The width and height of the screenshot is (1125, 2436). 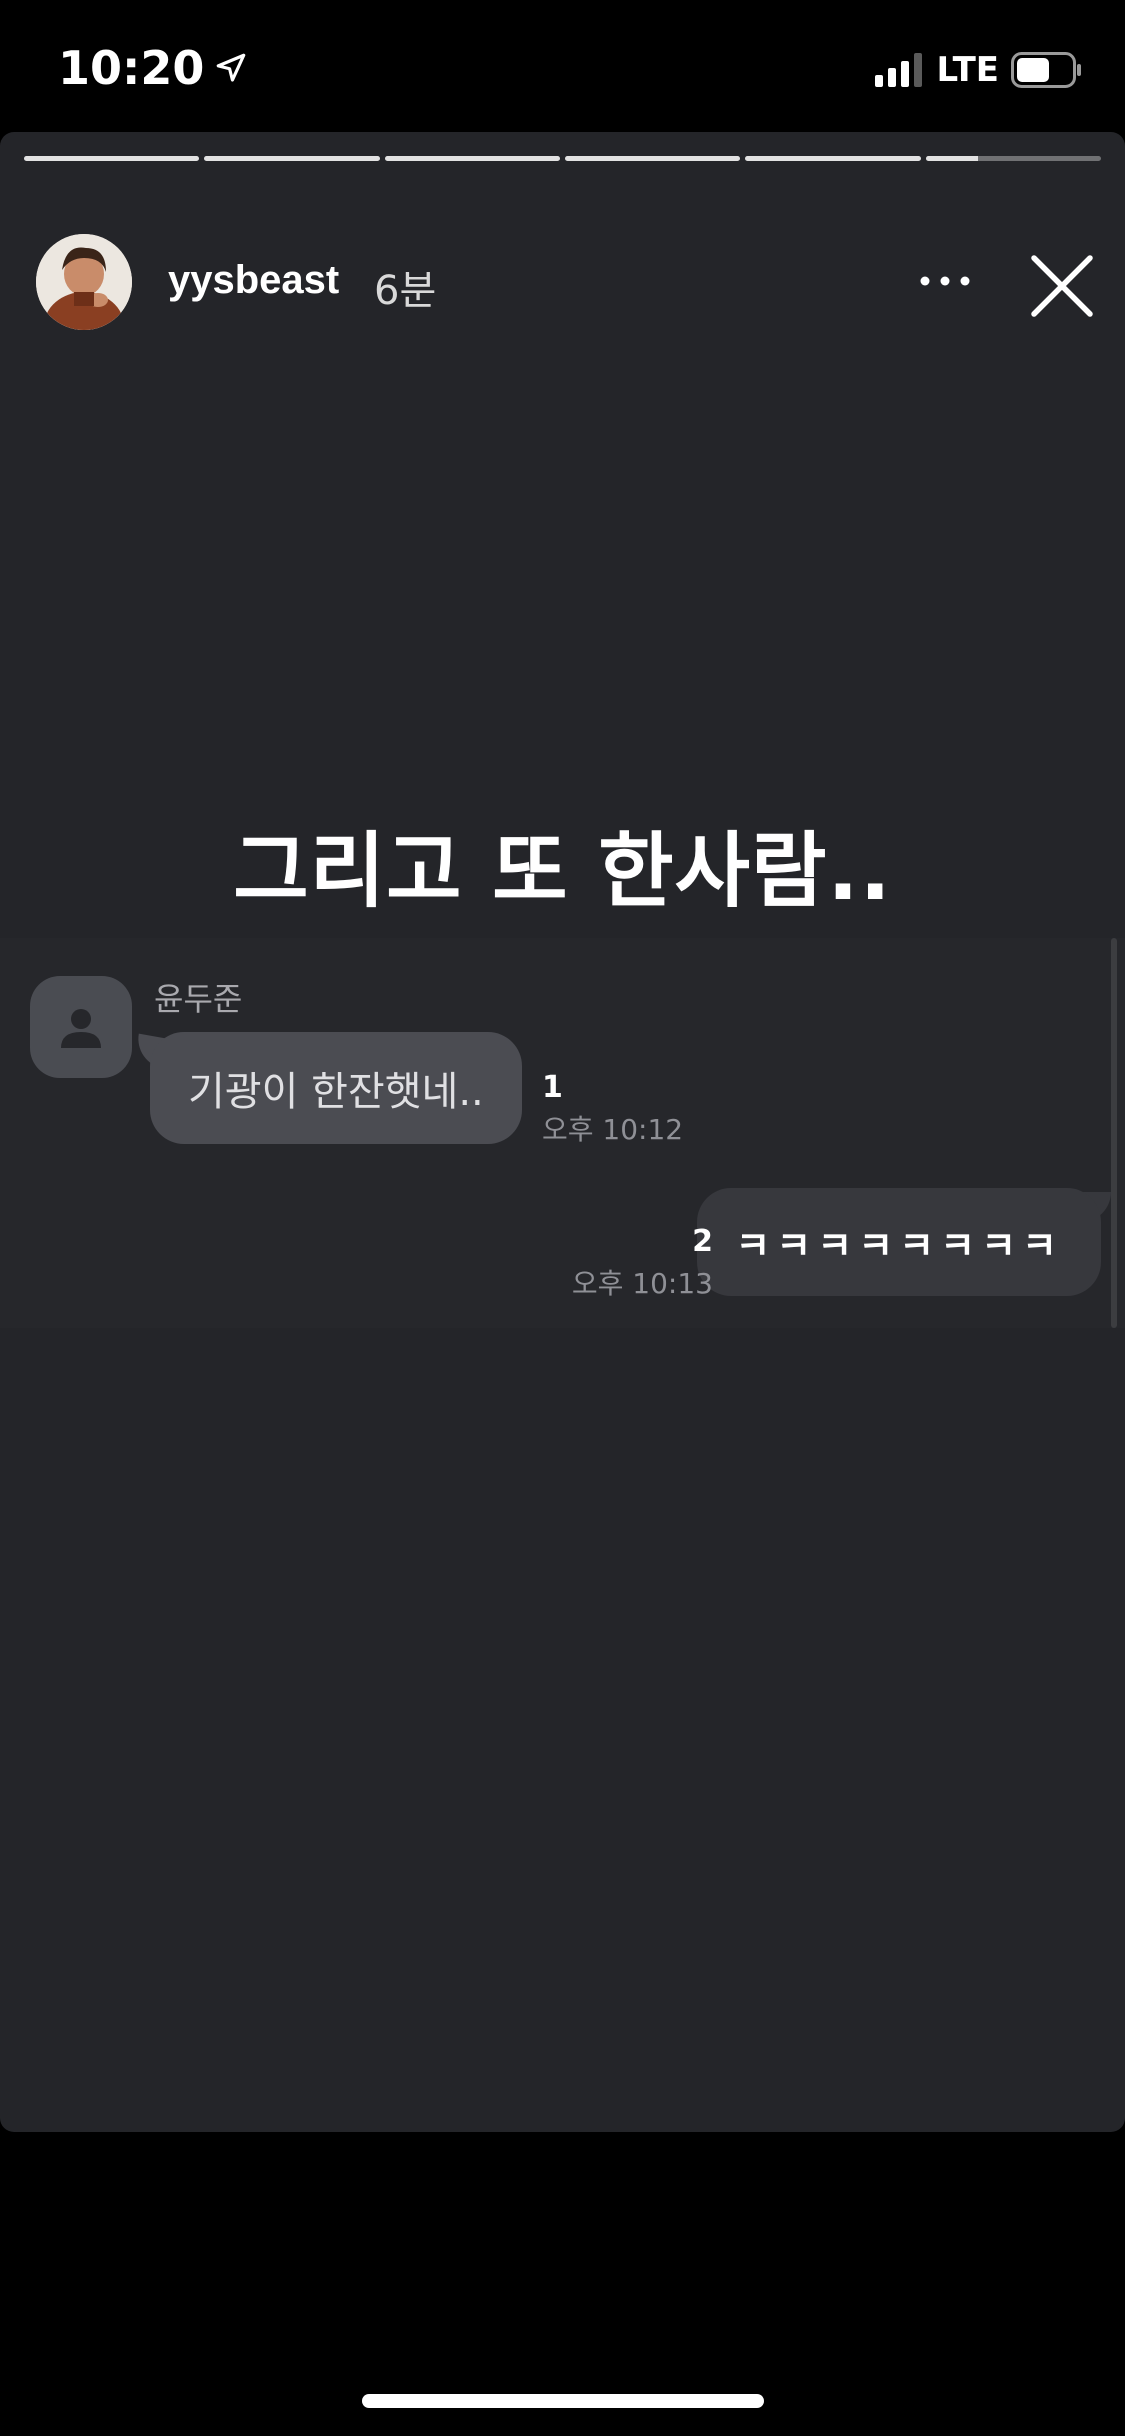 What do you see at coordinates (131, 68) in the screenshot?
I see `status-time-label: 10:20` at bounding box center [131, 68].